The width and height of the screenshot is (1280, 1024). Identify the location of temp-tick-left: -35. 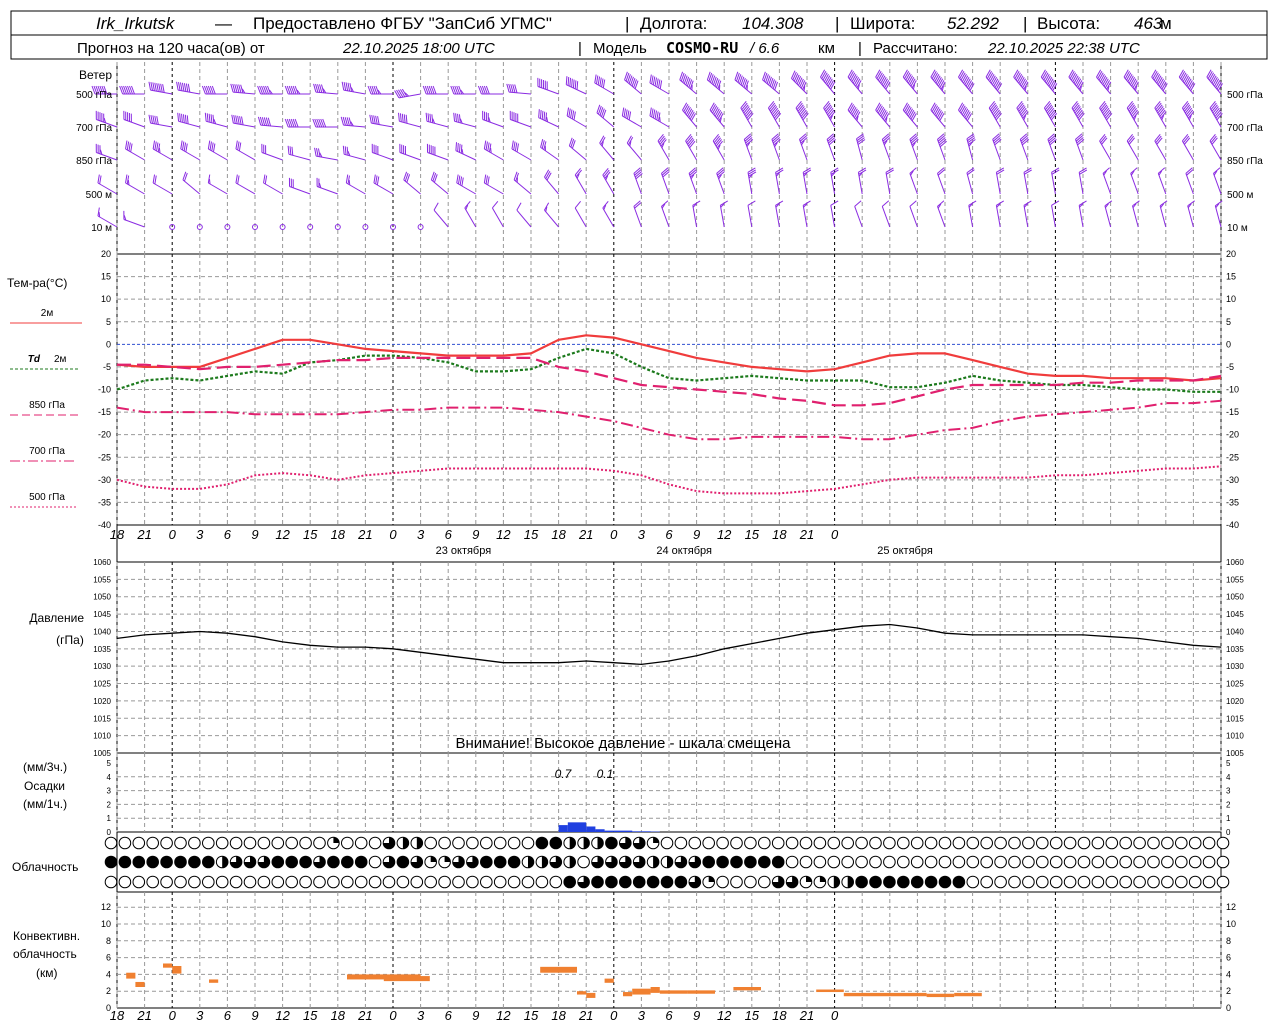
(104, 502).